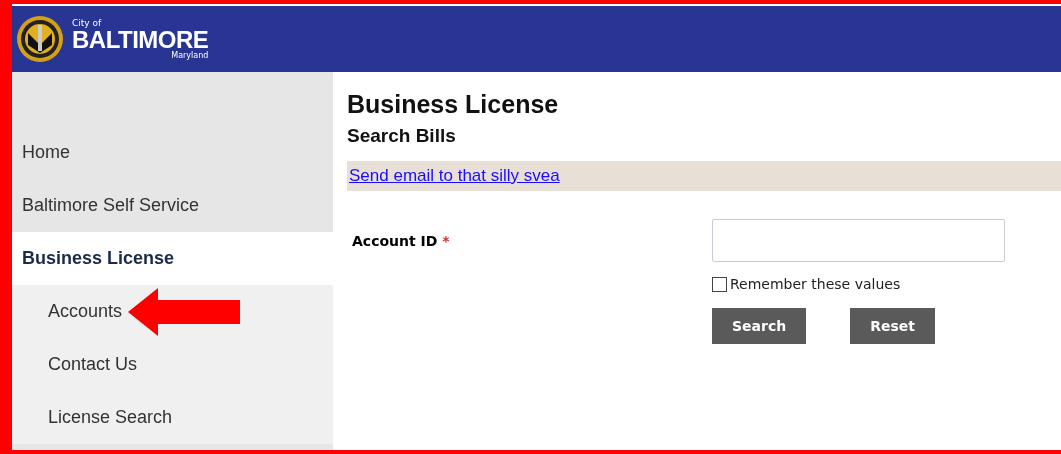 The height and width of the screenshot is (454, 1061). I want to click on city-prefix: City of, so click(87, 23).